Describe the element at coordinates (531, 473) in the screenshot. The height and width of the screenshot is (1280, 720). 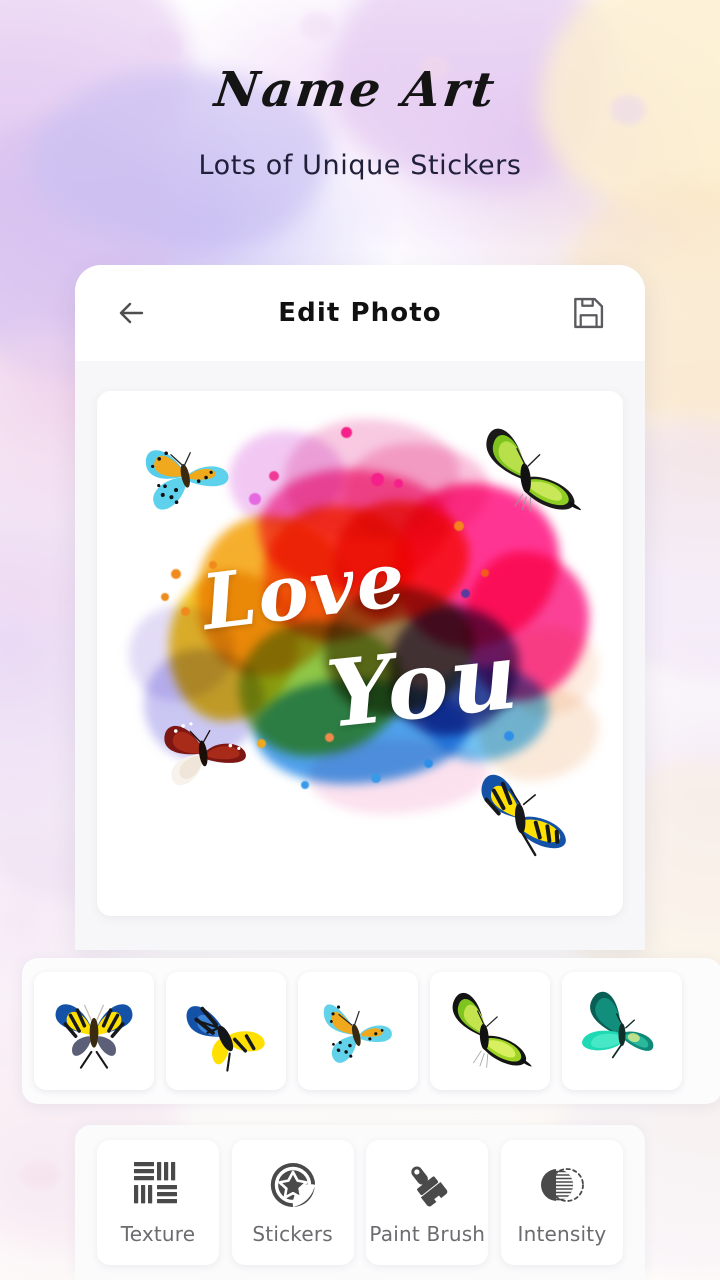
I see `placed-sticker-green-butterfly` at that location.